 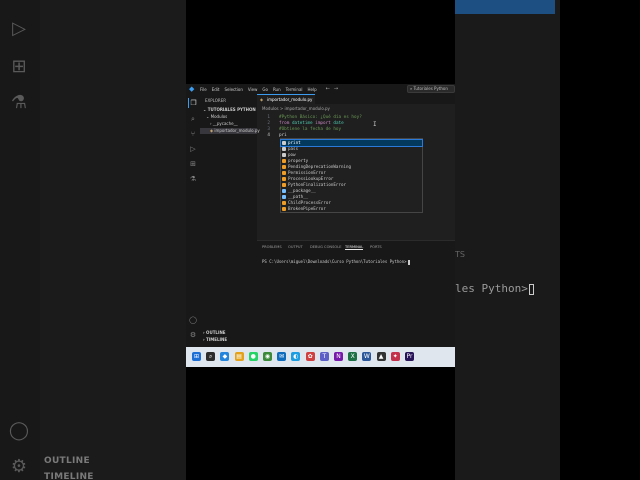 I want to click on background-black-edge, so click(x=600, y=240).